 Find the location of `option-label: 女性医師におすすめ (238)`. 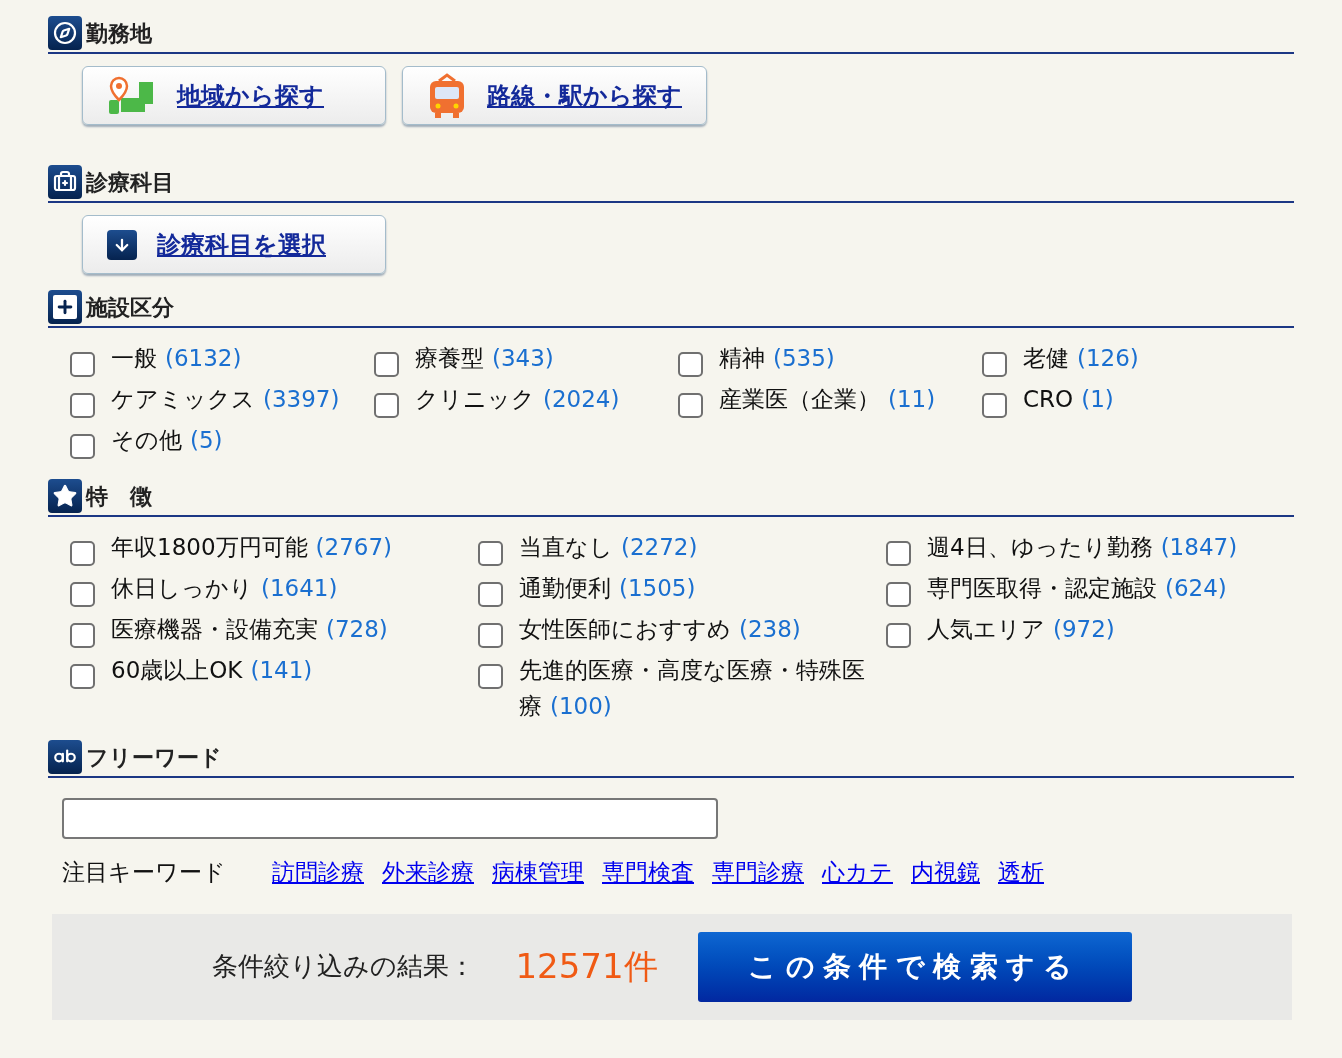

option-label: 女性医師におすすめ (238) is located at coordinates (660, 629).